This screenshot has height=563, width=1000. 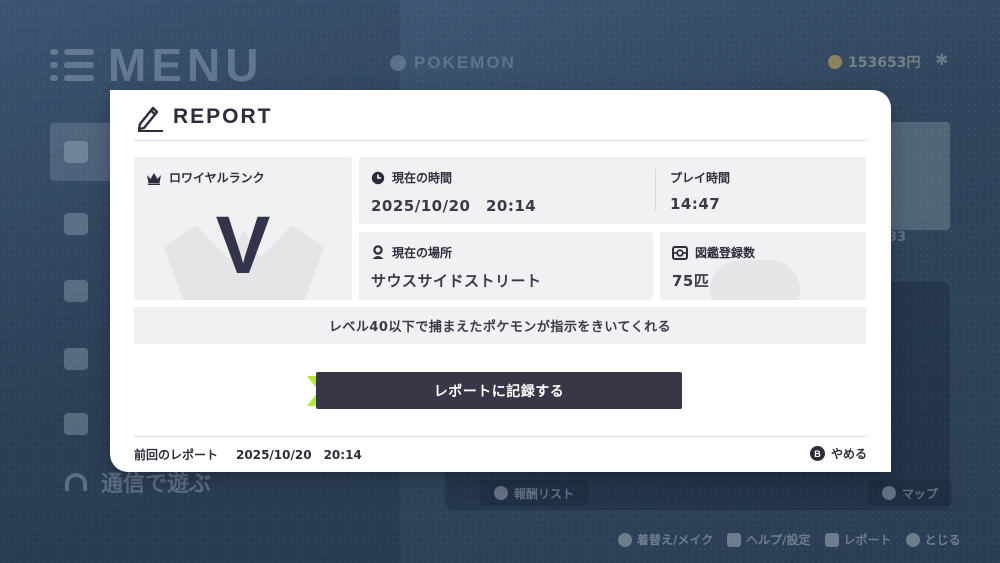 What do you see at coordinates (411, 177) in the screenshot?
I see `current-time-label: 現在の時間` at bounding box center [411, 177].